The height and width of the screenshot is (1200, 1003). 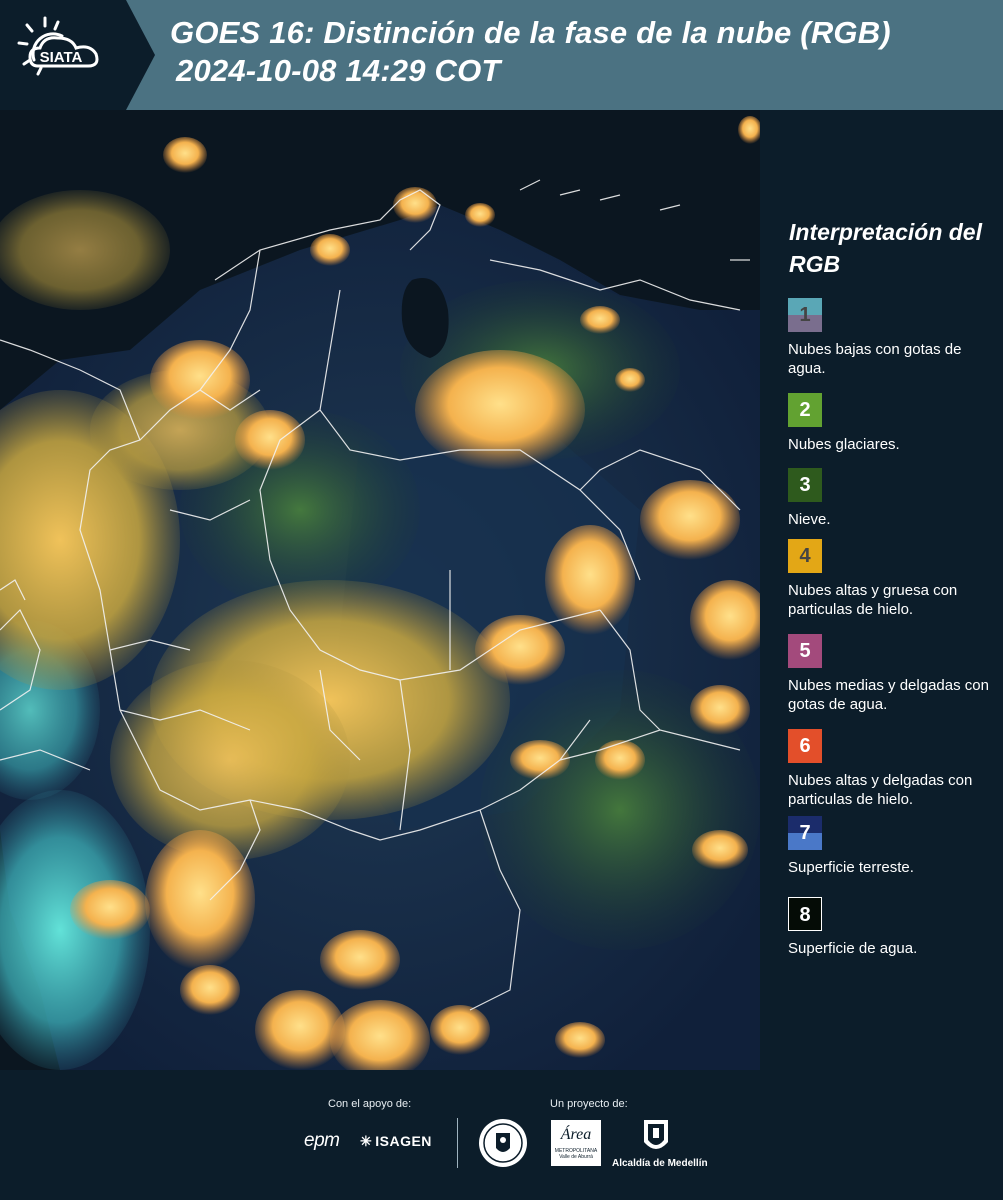 What do you see at coordinates (844, 444) in the screenshot?
I see `legend-label: Nubes glaciares.` at bounding box center [844, 444].